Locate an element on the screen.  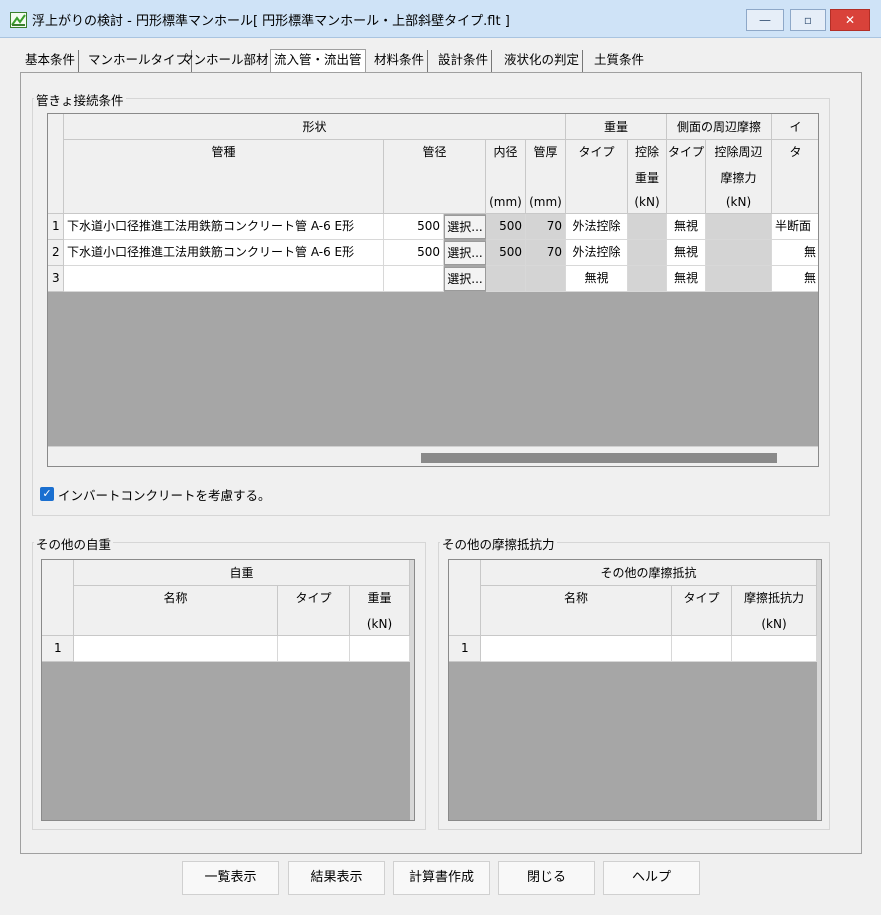
header-deduct-2: 重量 is located at coordinates (647, 178).